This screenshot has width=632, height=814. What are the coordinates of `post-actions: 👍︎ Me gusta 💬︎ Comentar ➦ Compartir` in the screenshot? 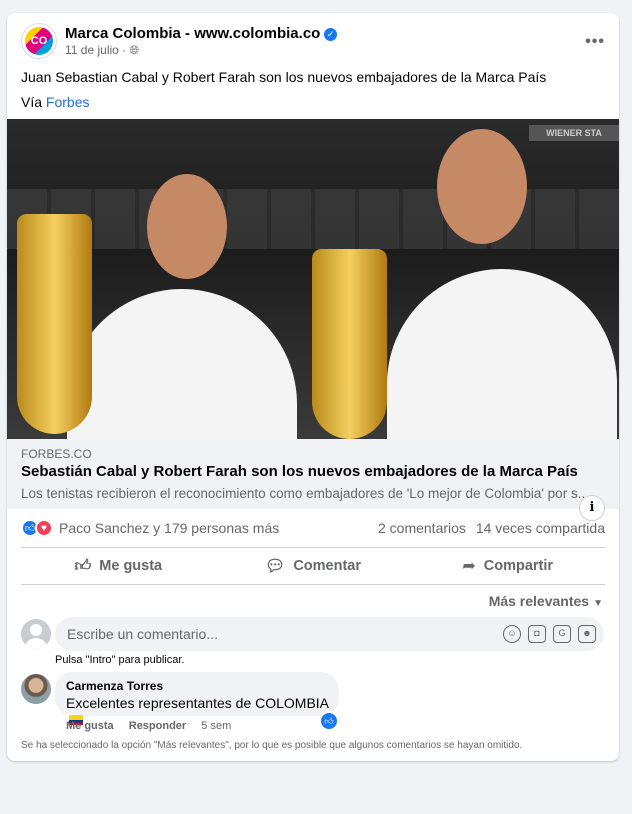 It's located at (313, 566).